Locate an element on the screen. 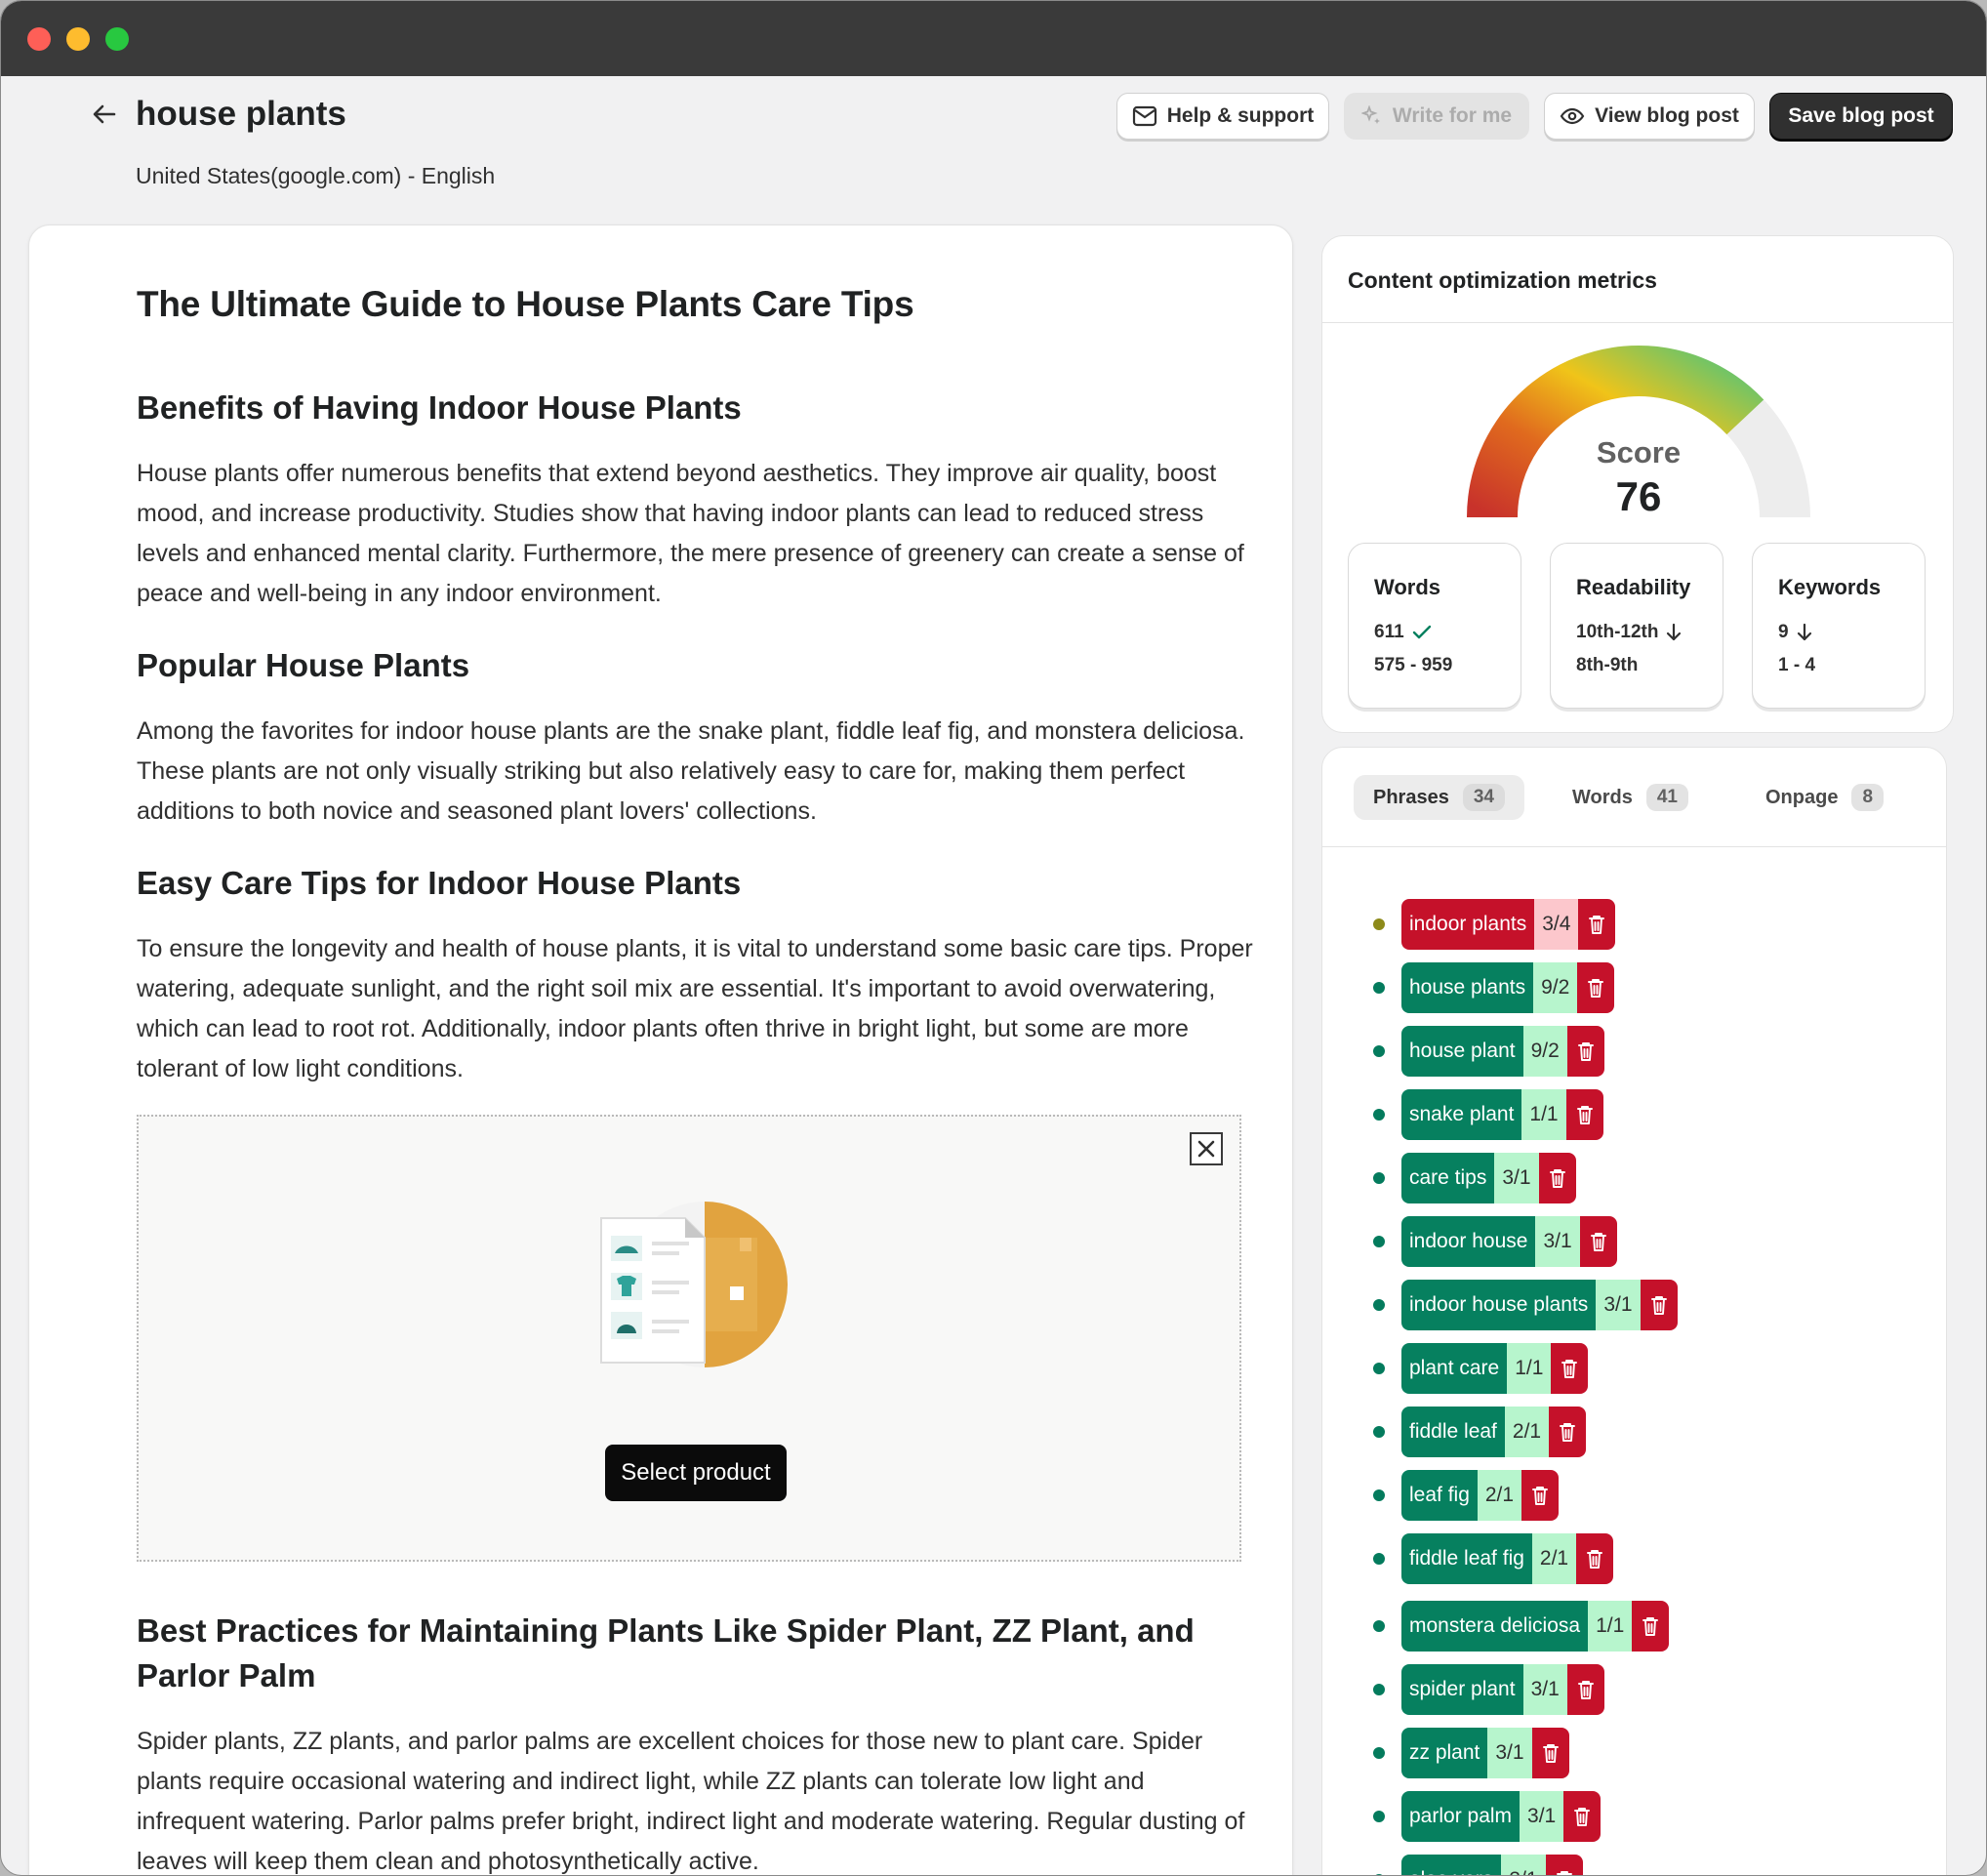  keyword-phrase-chip: house plants 9/2 is located at coordinates (1508, 987).